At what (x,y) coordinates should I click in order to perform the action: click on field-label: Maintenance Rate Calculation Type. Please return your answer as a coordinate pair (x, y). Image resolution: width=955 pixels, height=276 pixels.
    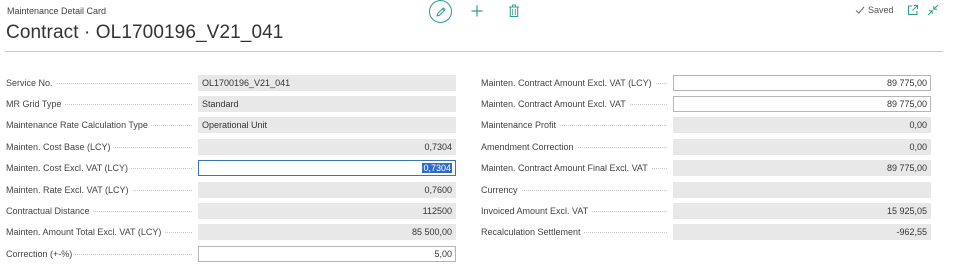
    Looking at the image, I should click on (78, 125).